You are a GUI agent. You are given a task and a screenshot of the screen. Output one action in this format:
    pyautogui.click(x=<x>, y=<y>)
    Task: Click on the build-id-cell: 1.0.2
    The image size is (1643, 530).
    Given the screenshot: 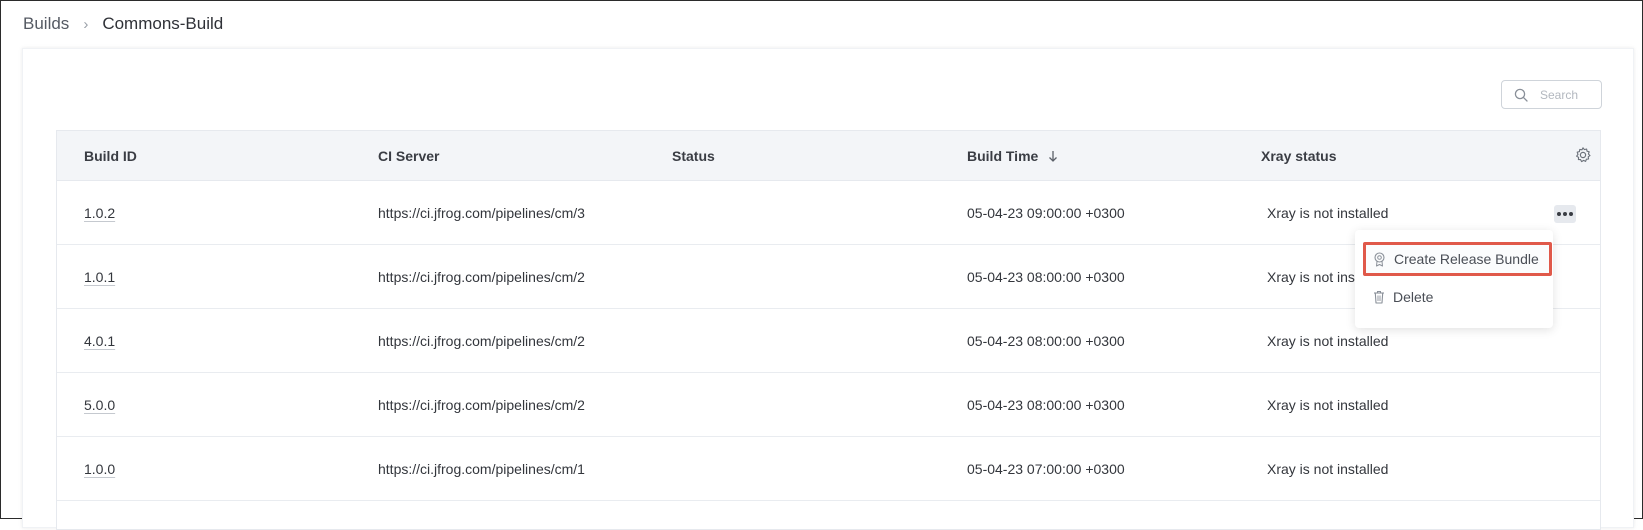 What is the action you would take?
    pyautogui.click(x=99, y=213)
    